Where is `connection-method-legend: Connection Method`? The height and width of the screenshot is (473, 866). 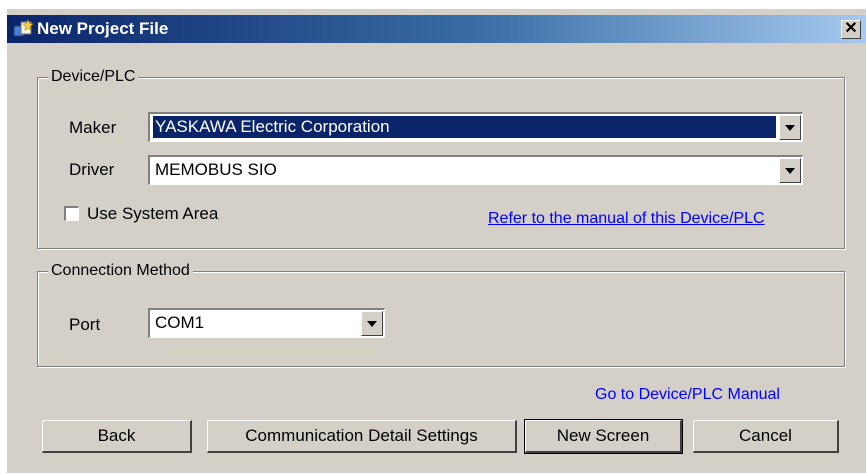 connection-method-legend: Connection Method is located at coordinates (120, 271).